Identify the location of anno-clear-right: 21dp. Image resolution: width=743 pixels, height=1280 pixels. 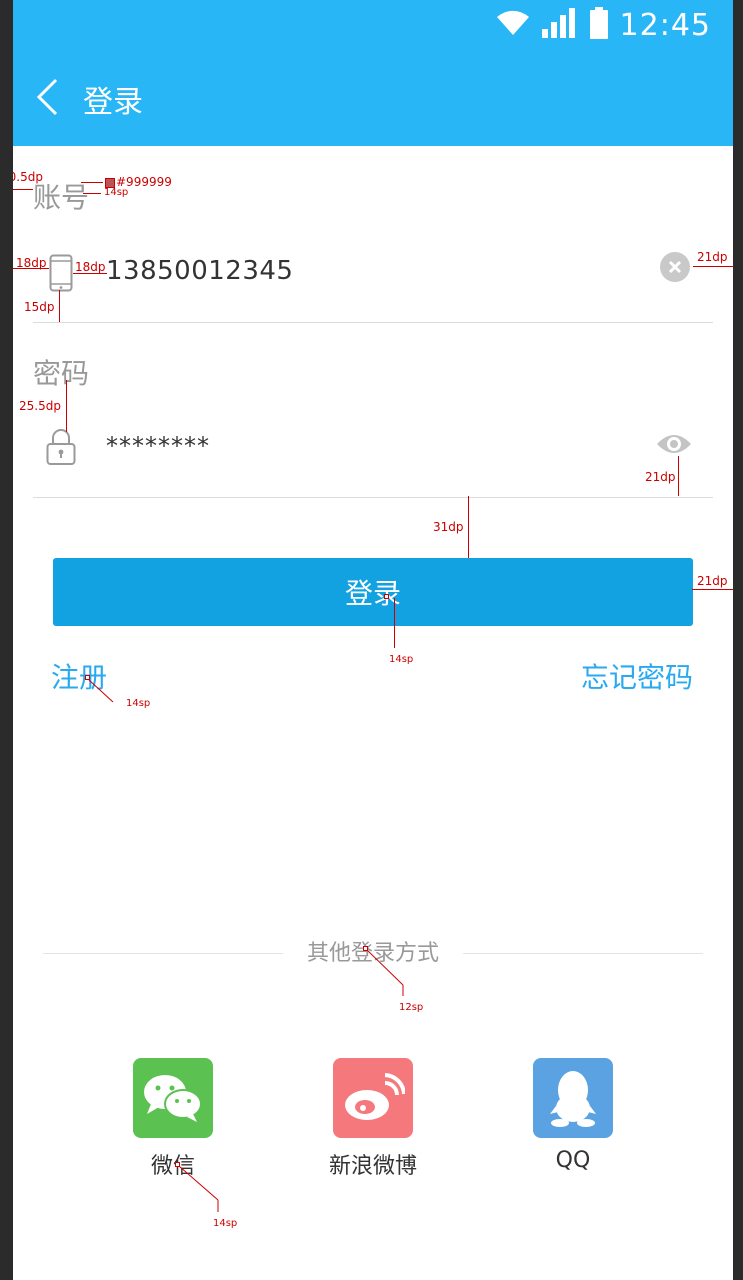
(712, 257).